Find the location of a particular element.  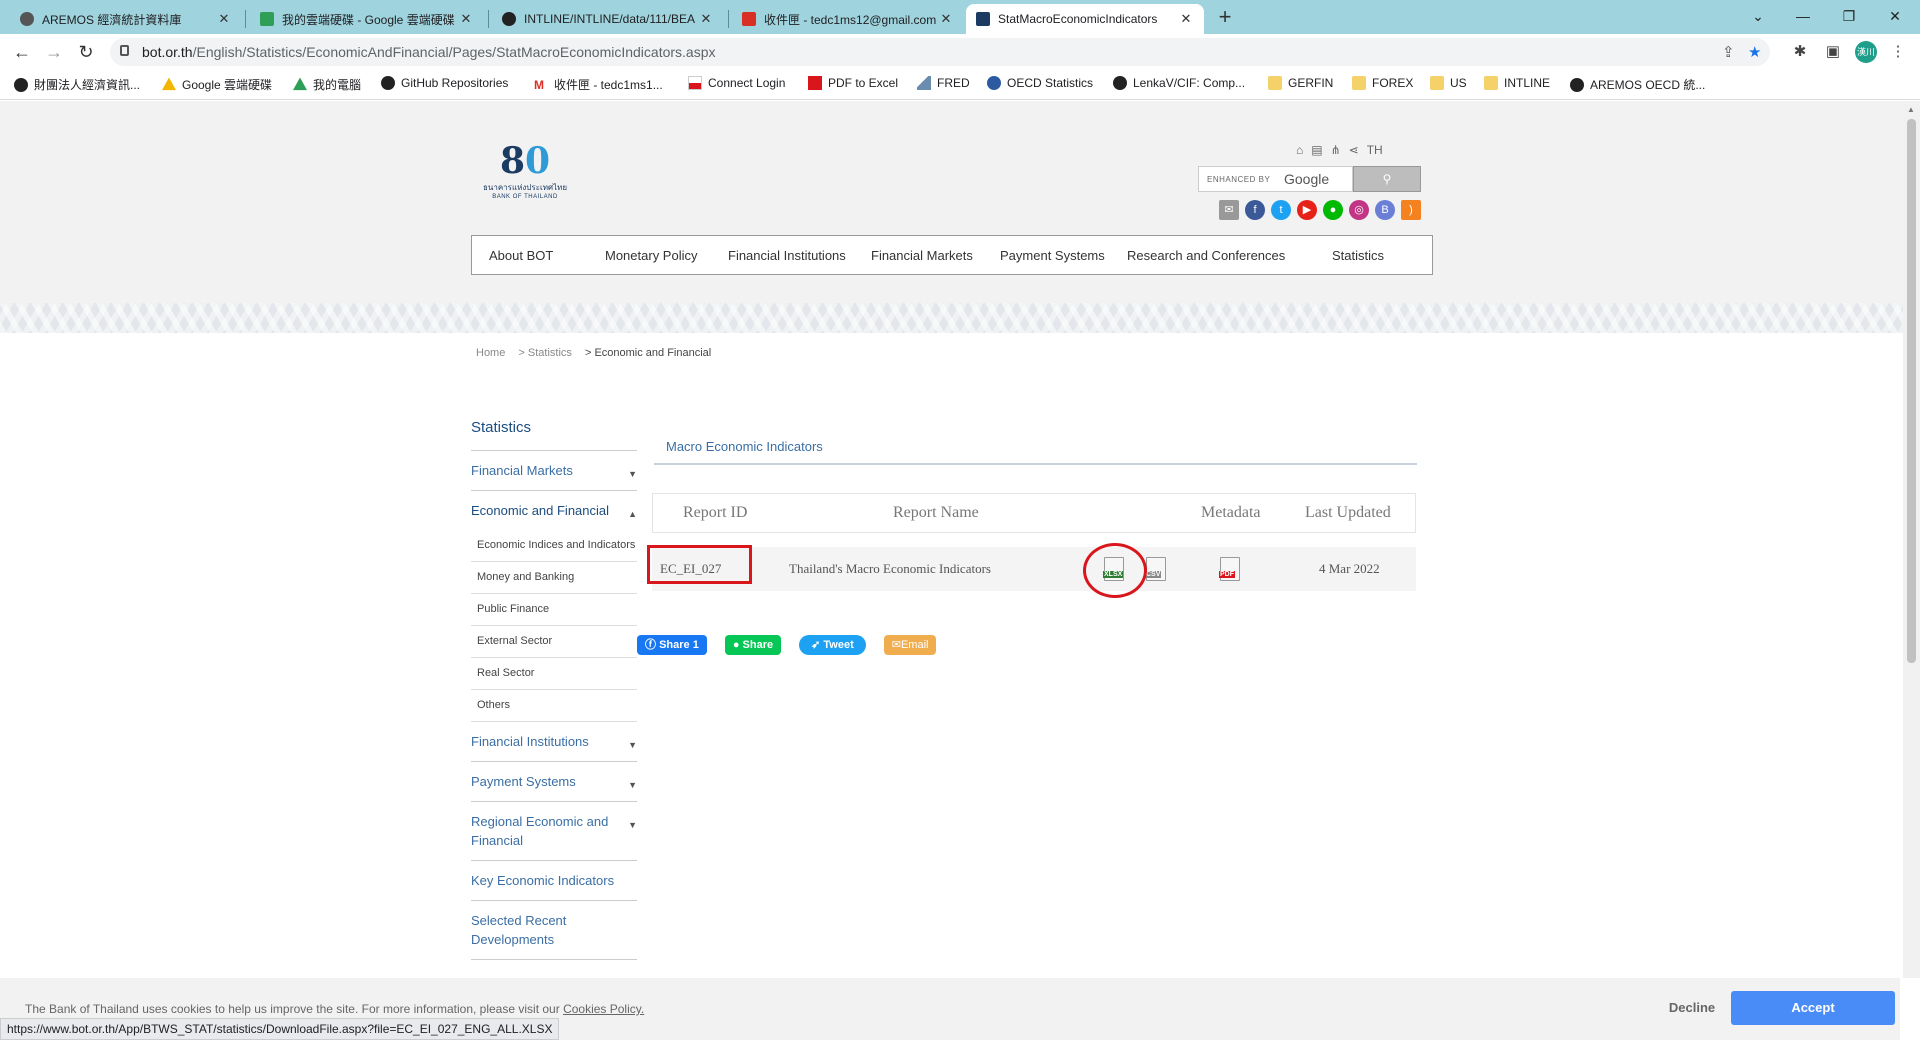

tab-search-icon: ⌄ is located at coordinates (1758, 16).